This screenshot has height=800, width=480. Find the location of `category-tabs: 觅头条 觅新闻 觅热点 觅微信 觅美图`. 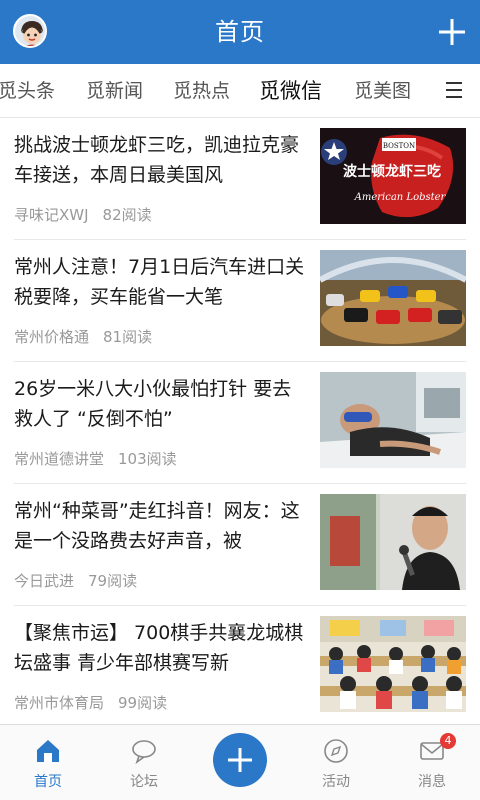

category-tabs: 觅头条 觅新闻 觅热点 觅微信 觅美图 is located at coordinates (240, 91).